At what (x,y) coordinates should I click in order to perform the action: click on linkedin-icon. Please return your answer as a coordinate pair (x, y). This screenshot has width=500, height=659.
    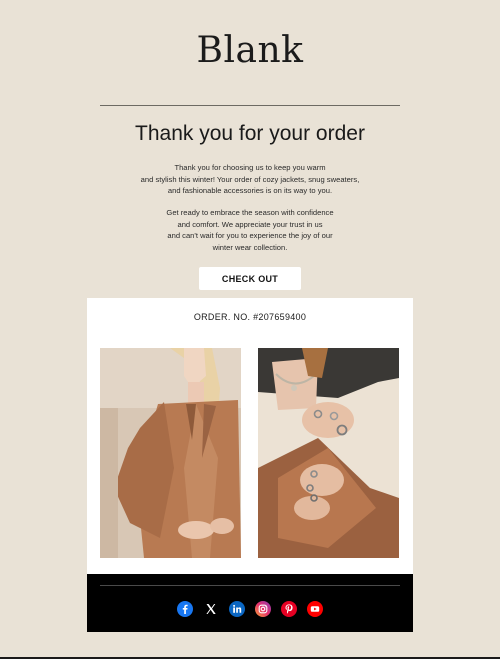
    Looking at the image, I should click on (237, 609).